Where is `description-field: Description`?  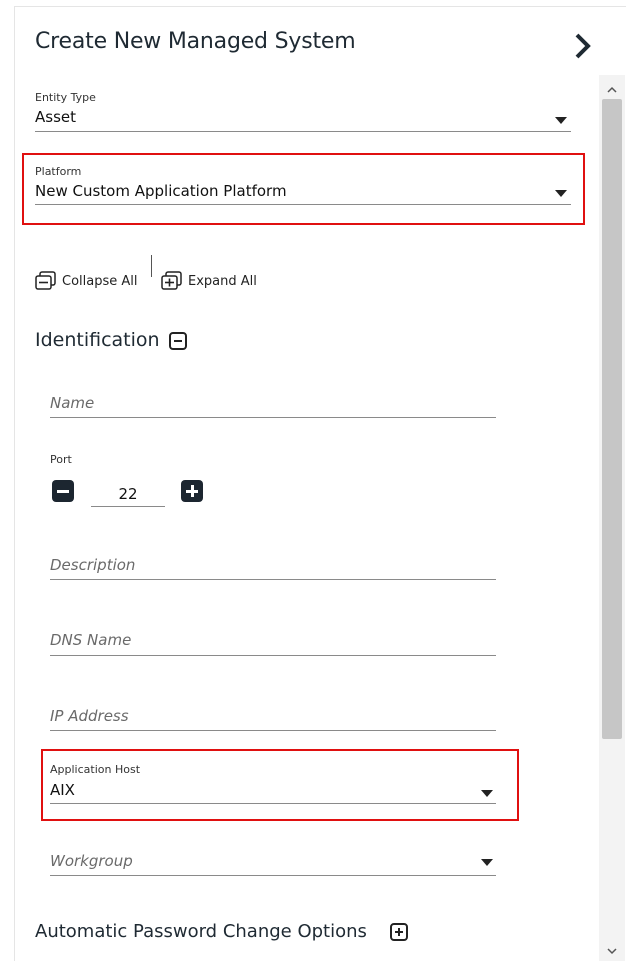
description-field: Description is located at coordinates (92, 565).